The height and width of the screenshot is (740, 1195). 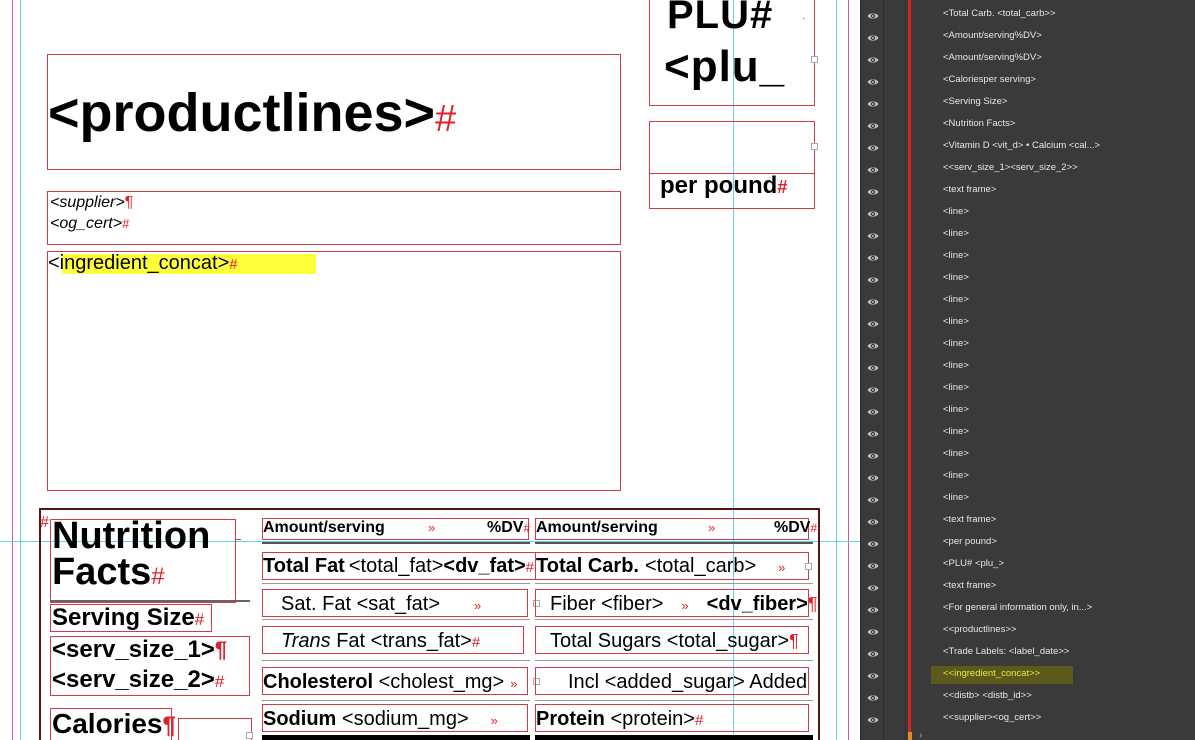 What do you see at coordinates (1028, 609) in the screenshot?
I see `layer-row: <For general information only, in...>` at bounding box center [1028, 609].